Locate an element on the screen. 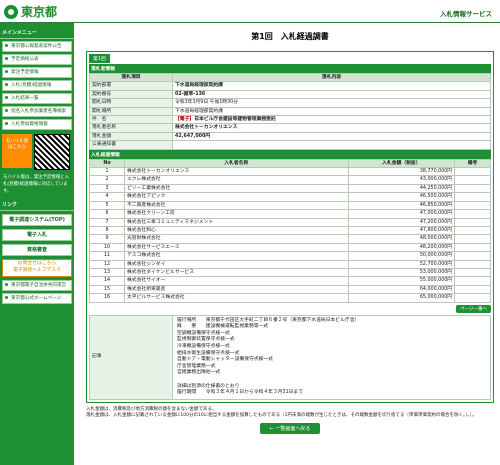 The height and width of the screenshot is (465, 500). row-label: 開札場所 is located at coordinates (131, 111).